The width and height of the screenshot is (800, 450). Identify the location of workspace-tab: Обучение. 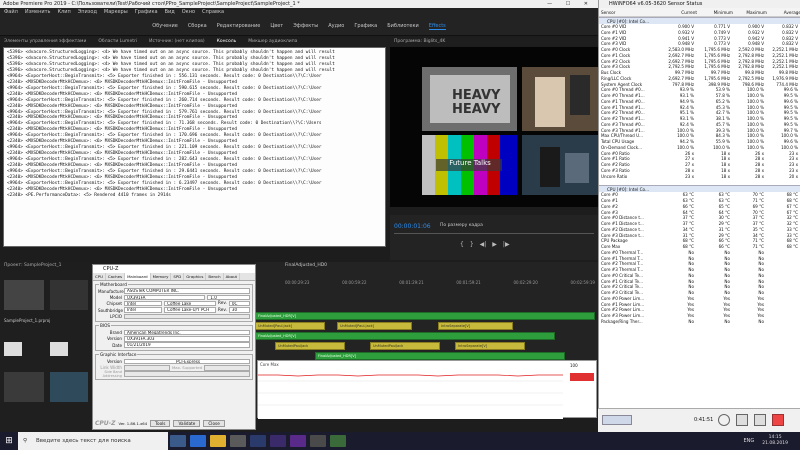
(165, 26).